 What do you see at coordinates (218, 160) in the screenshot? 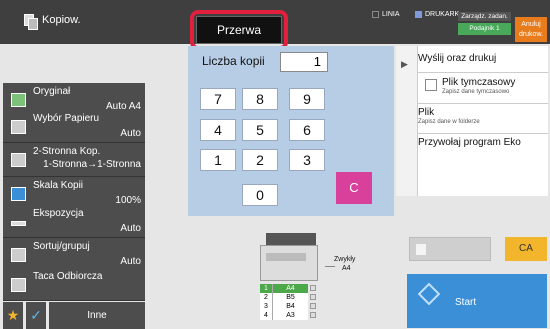
I see `key-1: 1` at bounding box center [218, 160].